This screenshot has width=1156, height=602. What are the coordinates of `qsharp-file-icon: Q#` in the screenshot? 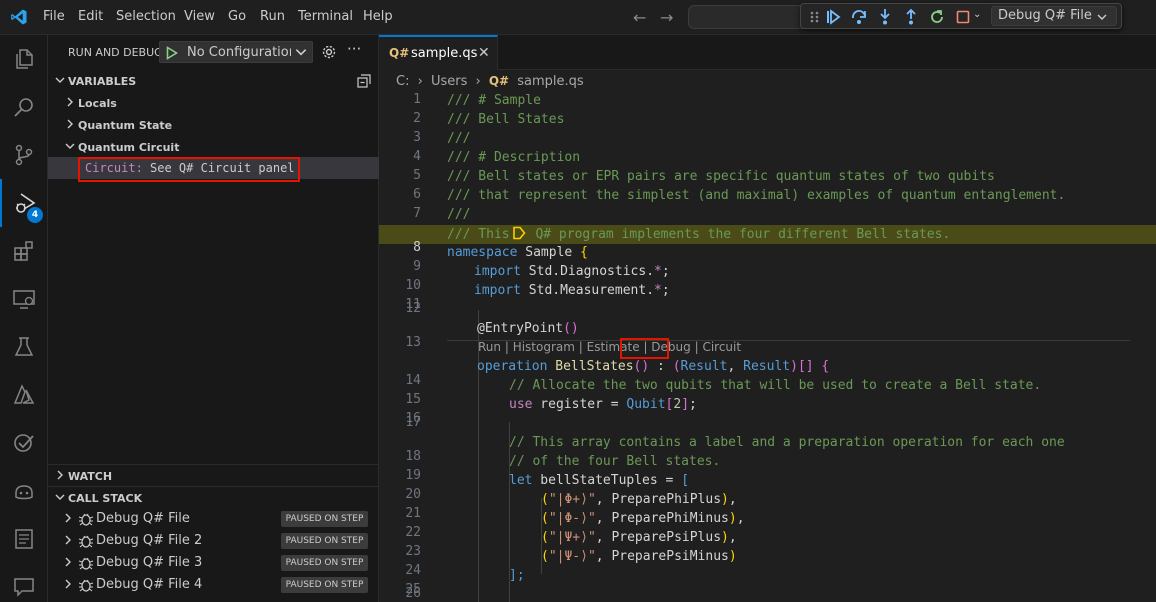 It's located at (499, 81).